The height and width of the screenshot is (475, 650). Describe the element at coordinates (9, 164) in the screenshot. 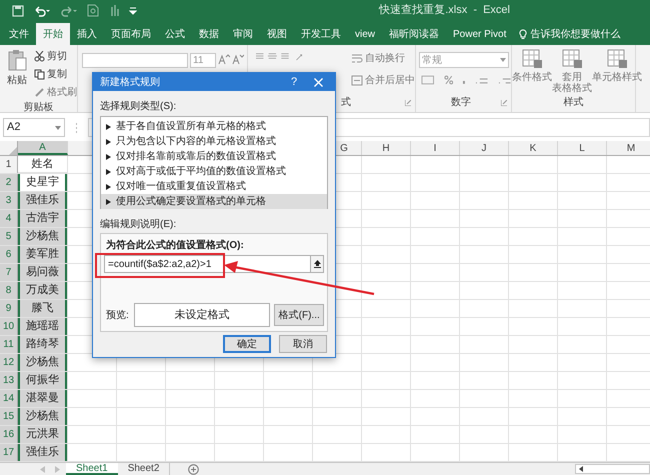

I see `row-header: 1` at that location.